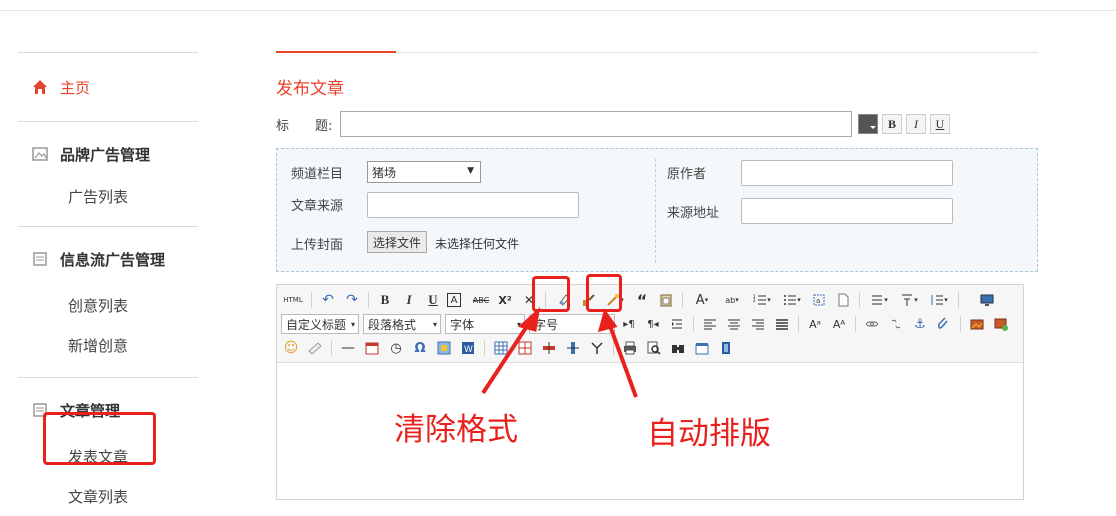  What do you see at coordinates (709, 434) in the screenshot?
I see `annotation-auto-layout: 自动排版` at bounding box center [709, 434].